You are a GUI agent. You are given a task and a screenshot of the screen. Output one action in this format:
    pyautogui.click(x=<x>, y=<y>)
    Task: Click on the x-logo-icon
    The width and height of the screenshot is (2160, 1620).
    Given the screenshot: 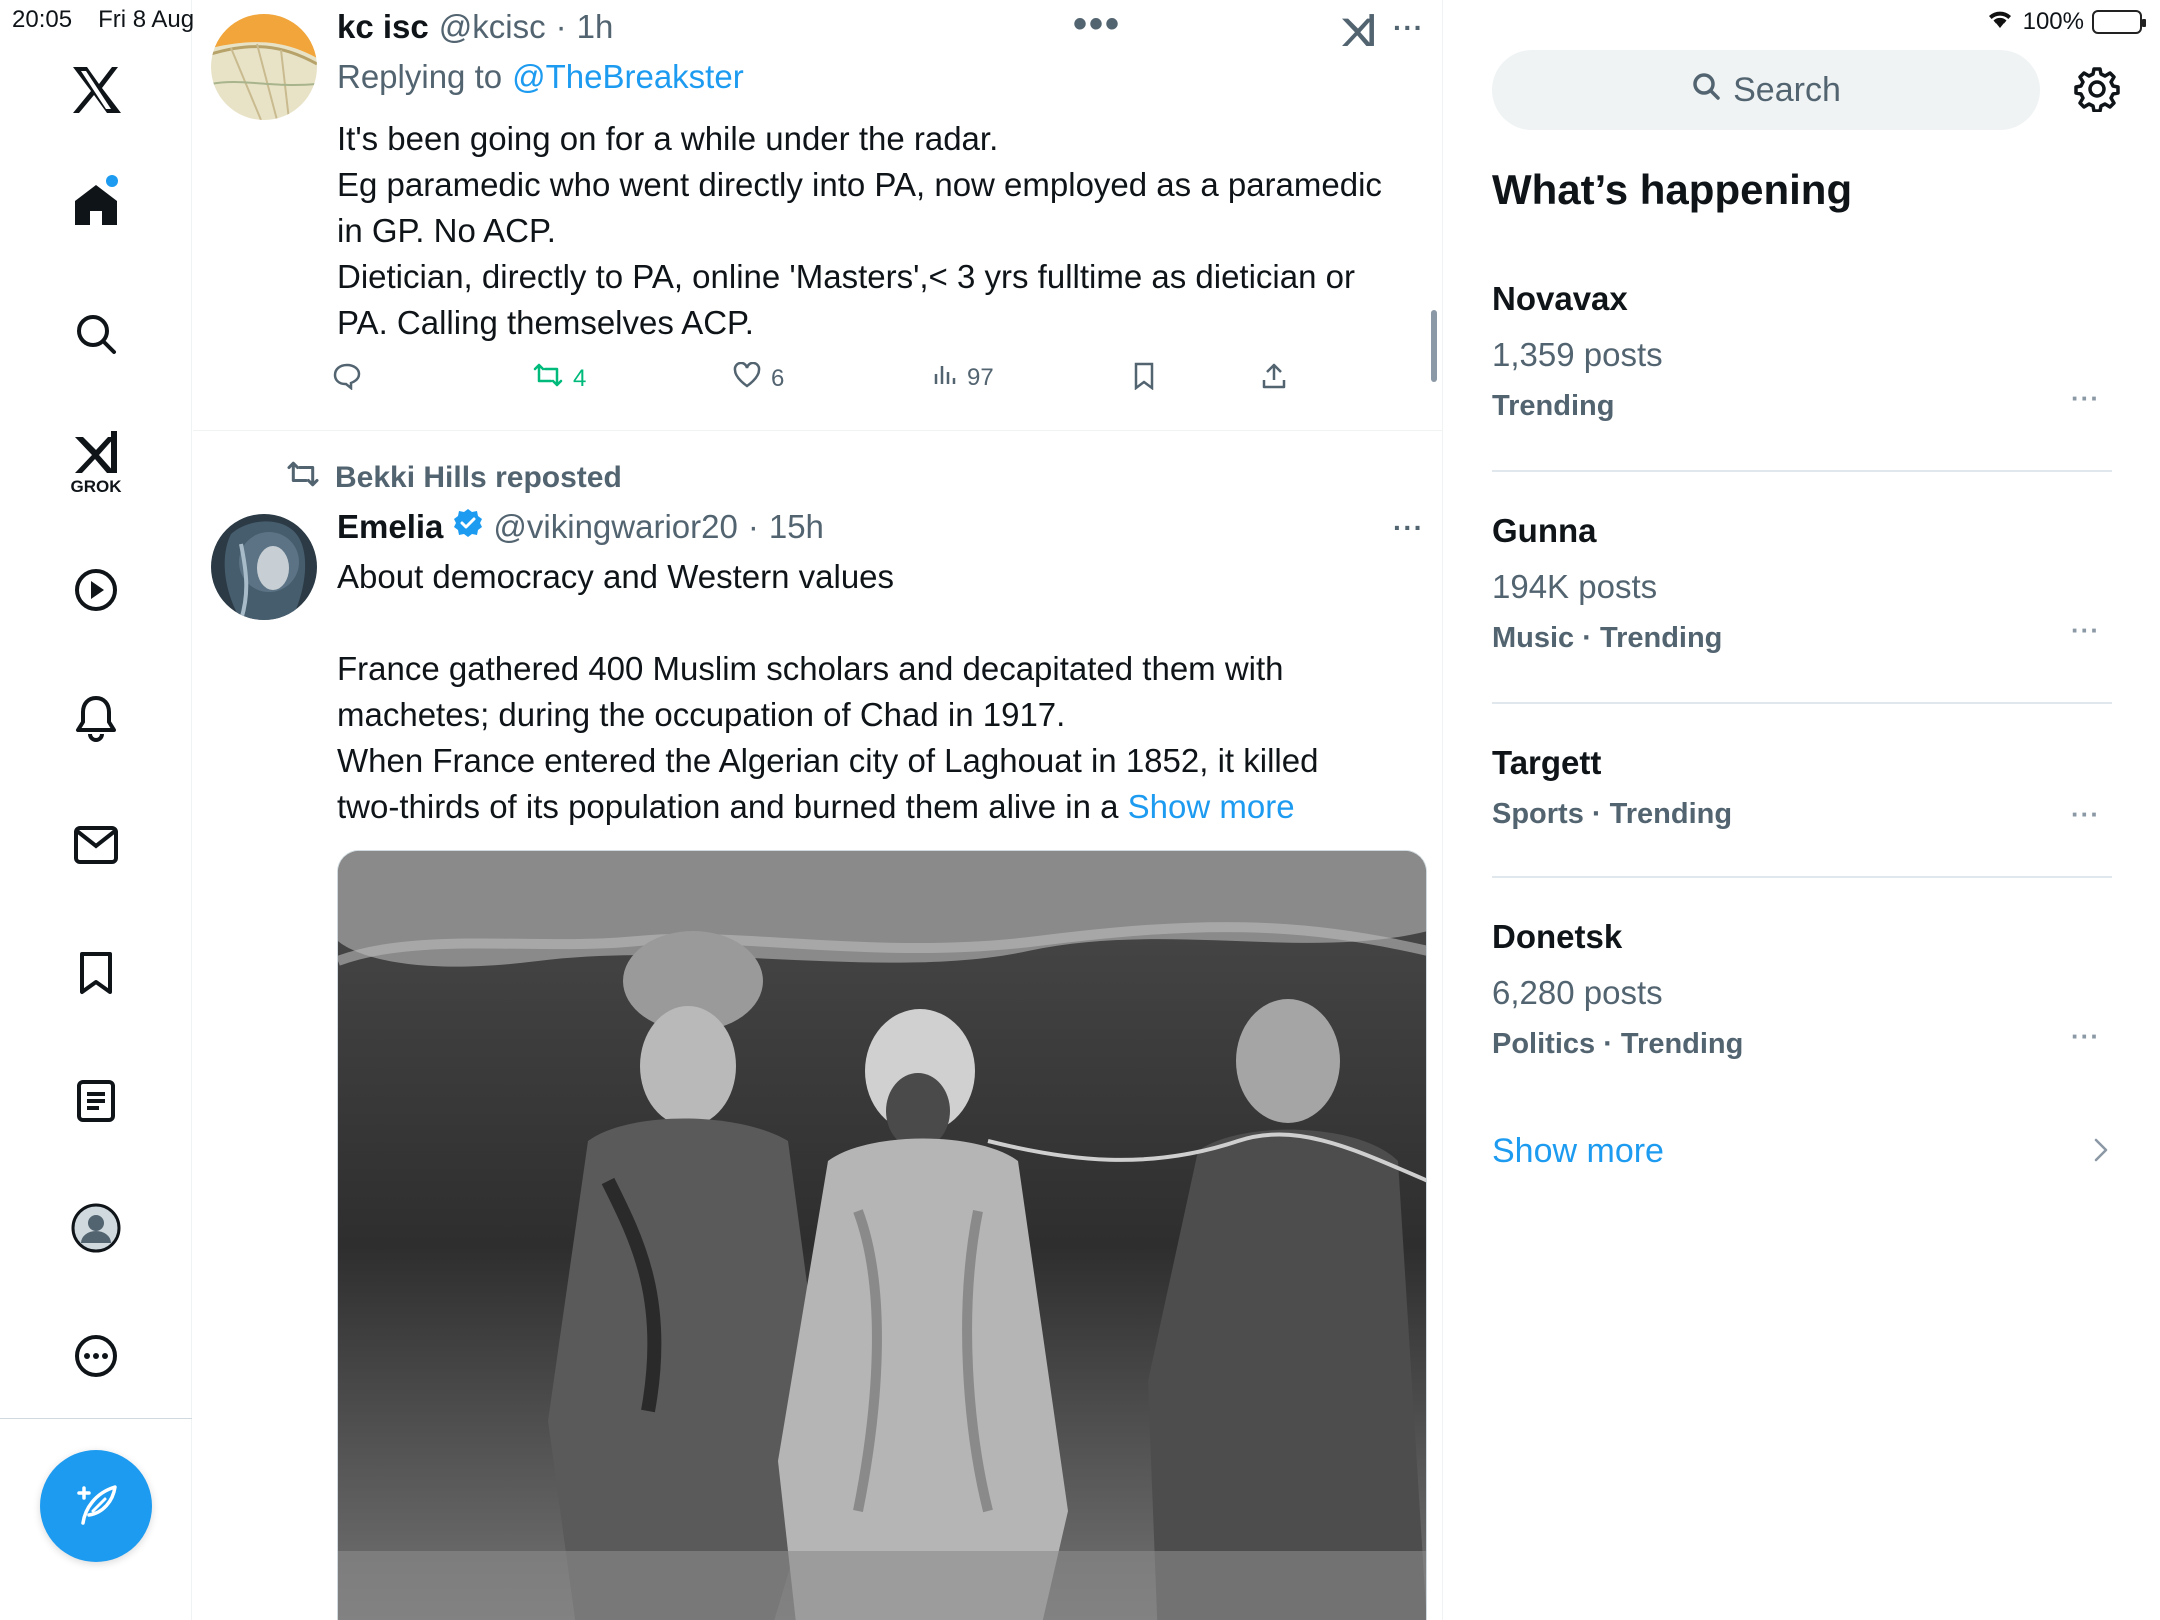 What is the action you would take?
    pyautogui.click(x=96, y=90)
    